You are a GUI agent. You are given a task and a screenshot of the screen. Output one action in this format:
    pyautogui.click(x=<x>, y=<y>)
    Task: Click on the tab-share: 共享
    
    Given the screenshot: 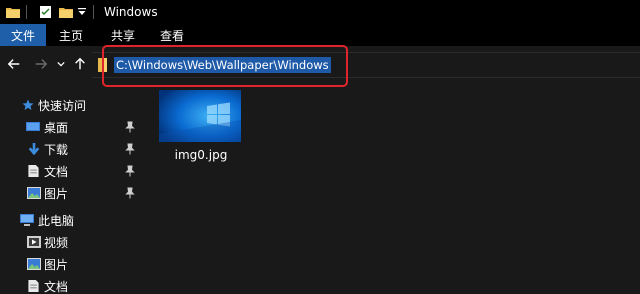 What is the action you would take?
    pyautogui.click(x=123, y=35)
    